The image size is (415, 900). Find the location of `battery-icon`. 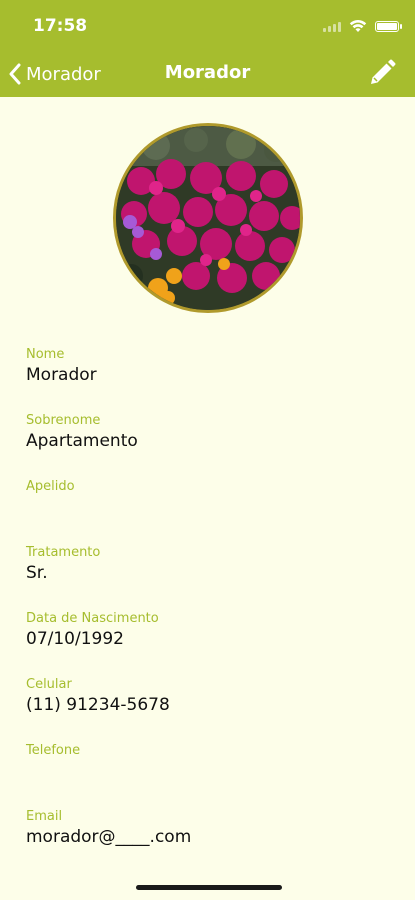

battery-icon is located at coordinates (388, 26).